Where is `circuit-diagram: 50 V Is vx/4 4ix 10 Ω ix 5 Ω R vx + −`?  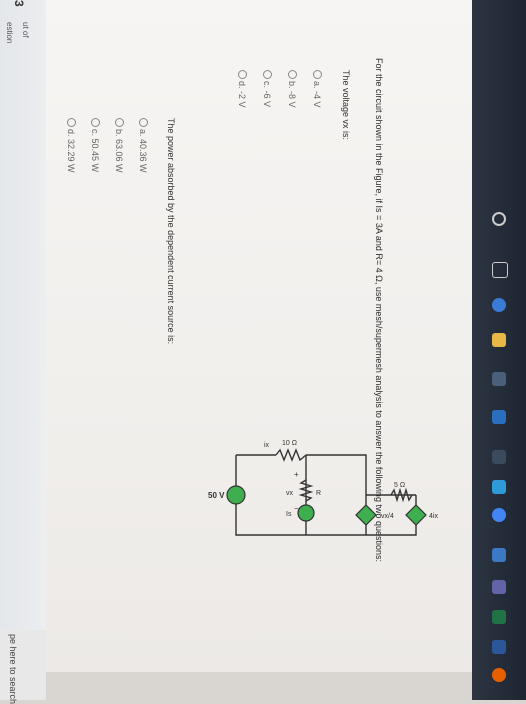 circuit-diagram: 50 V Is vx/4 4ix 10 Ω ix 5 Ω R vx + − is located at coordinates (323, 488).